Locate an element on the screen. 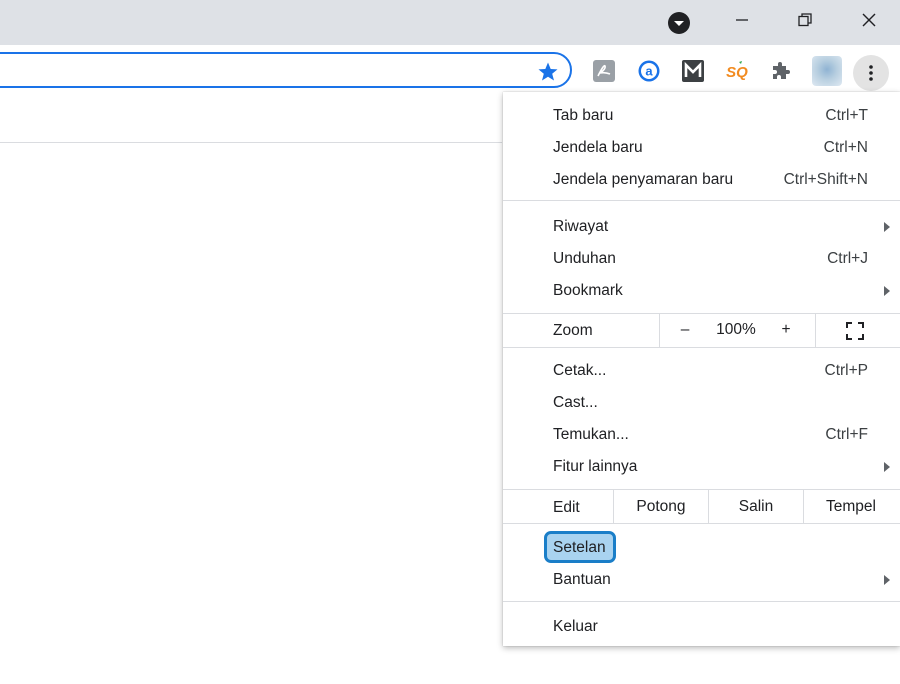  star-icon is located at coordinates (548, 71).